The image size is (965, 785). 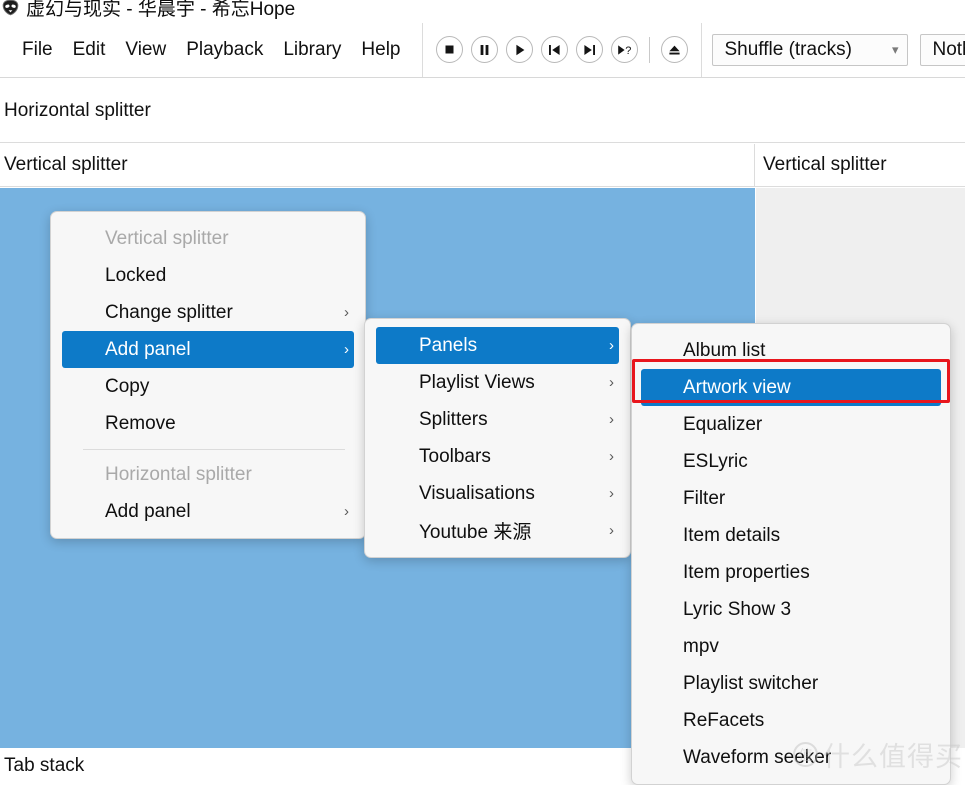 What do you see at coordinates (208, 511) in the screenshot?
I see `menu-add-panel-horizontal: Add panel ›` at bounding box center [208, 511].